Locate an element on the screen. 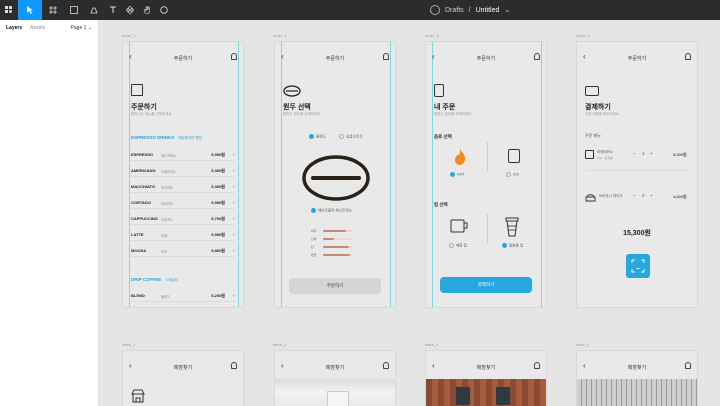  option-hot: HOT is located at coordinates (457, 174).